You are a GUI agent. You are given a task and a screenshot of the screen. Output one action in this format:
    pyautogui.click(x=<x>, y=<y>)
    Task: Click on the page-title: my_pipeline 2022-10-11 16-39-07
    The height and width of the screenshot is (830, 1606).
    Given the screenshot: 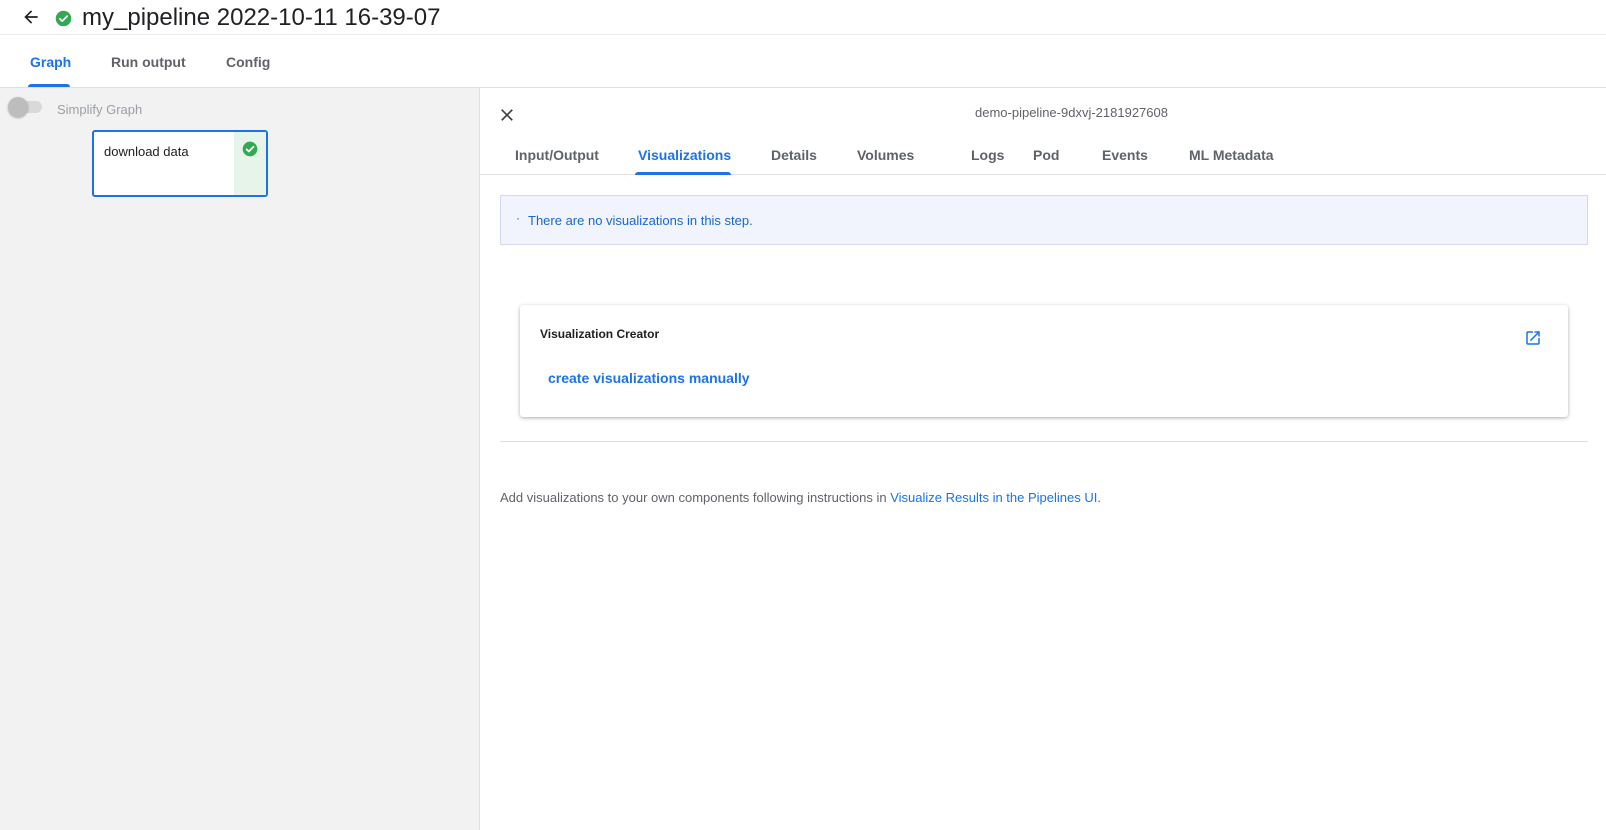 What is the action you would take?
    pyautogui.click(x=261, y=17)
    